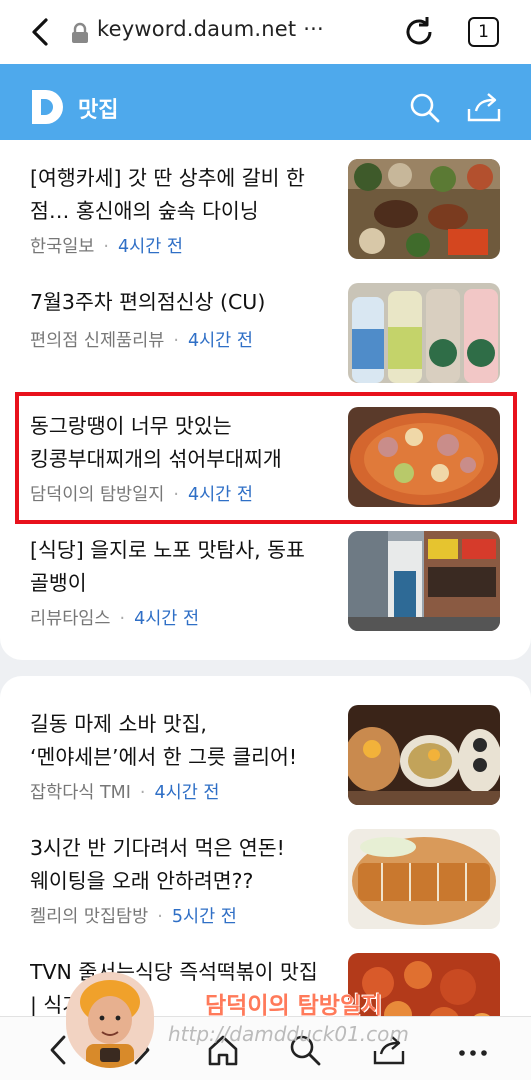  I want to click on watermark-url: http://damdduck01.com, so click(288, 1034).